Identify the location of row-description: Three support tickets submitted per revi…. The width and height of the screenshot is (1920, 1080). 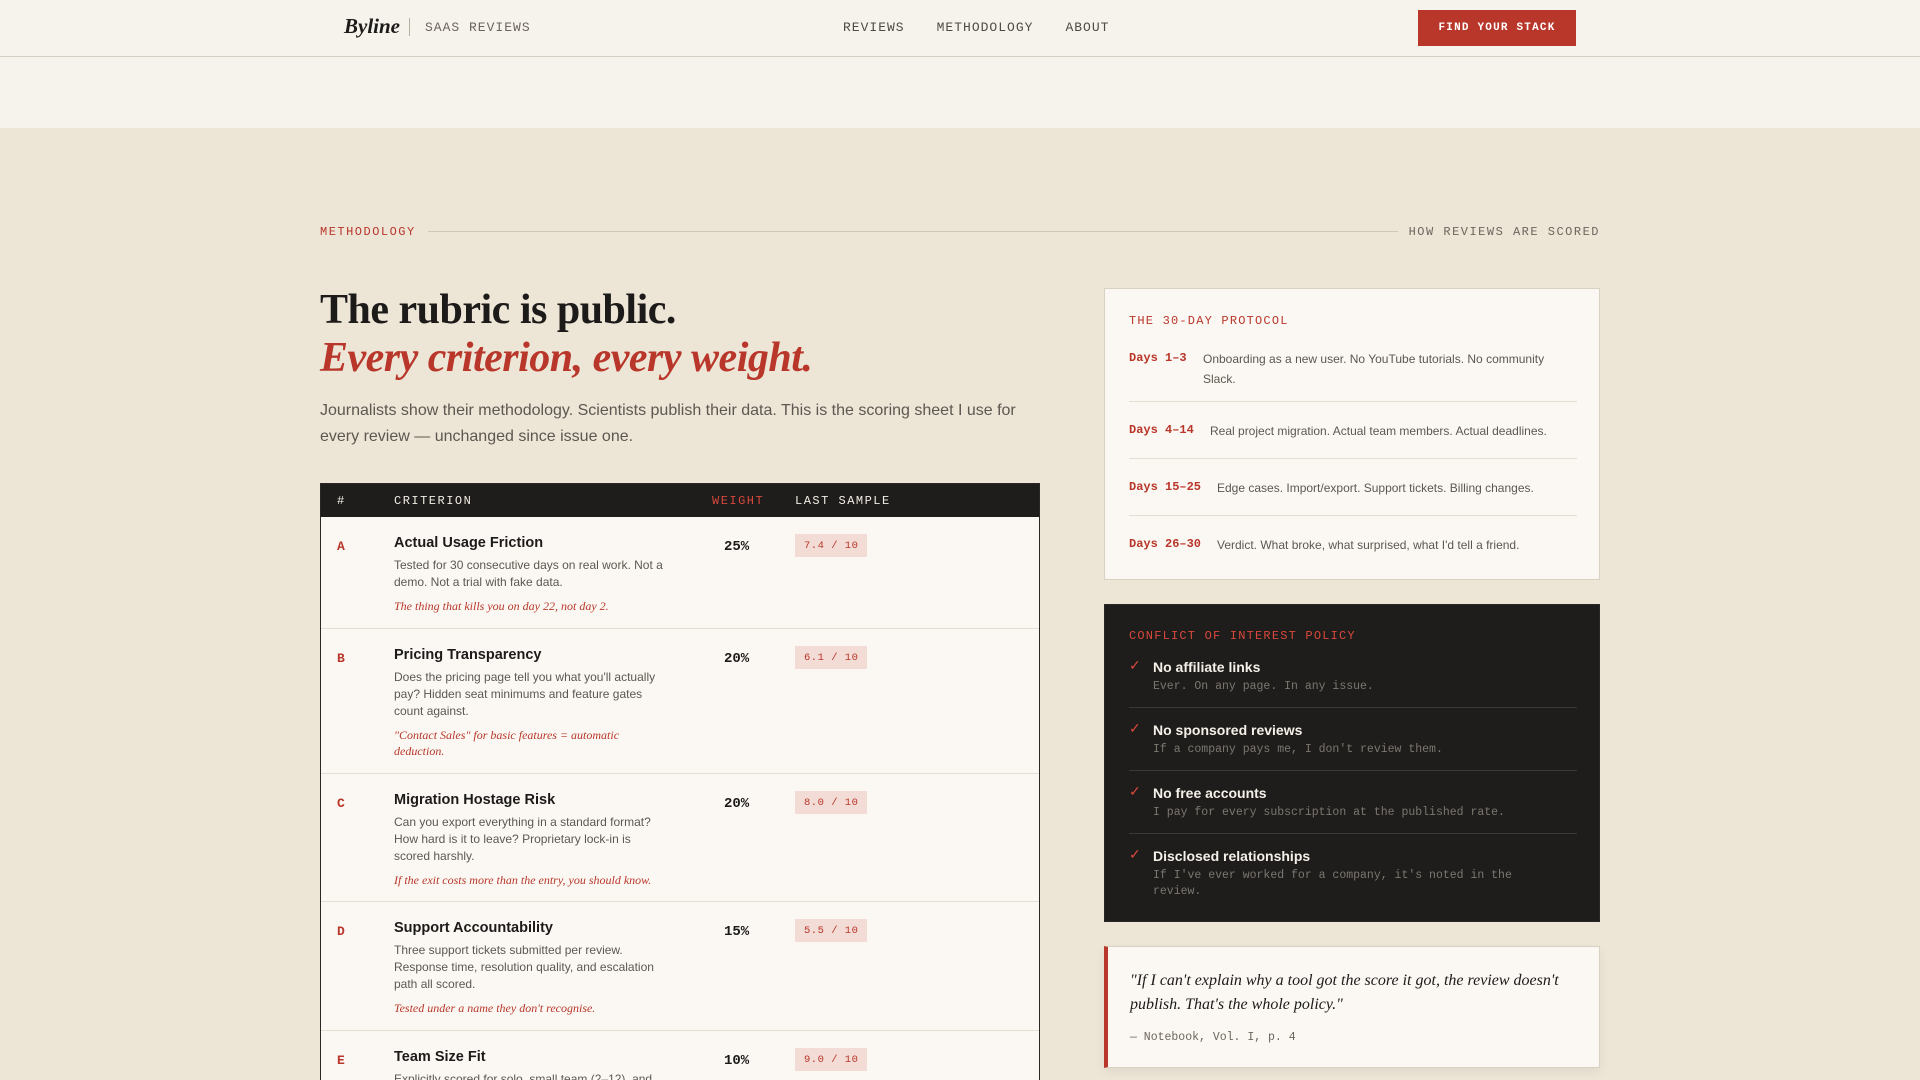
(524, 967).